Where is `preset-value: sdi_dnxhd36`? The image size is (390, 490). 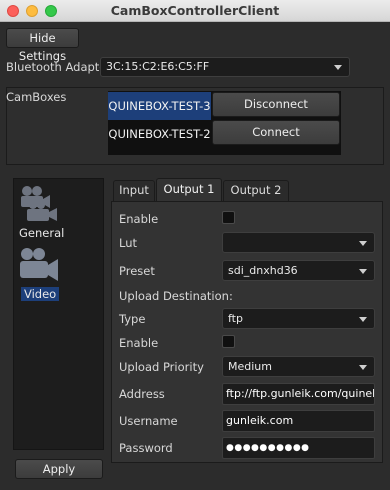
preset-value: sdi_dnxhd36 is located at coordinates (263, 270).